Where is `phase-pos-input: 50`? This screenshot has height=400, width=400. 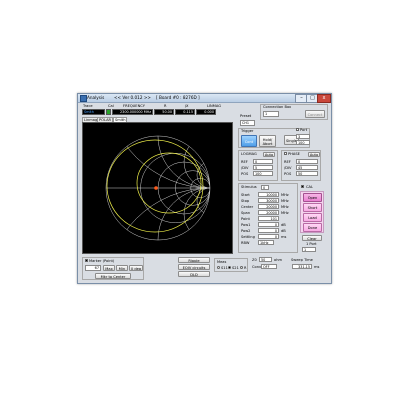
phase-pos-input: 50 is located at coordinates (307, 173).